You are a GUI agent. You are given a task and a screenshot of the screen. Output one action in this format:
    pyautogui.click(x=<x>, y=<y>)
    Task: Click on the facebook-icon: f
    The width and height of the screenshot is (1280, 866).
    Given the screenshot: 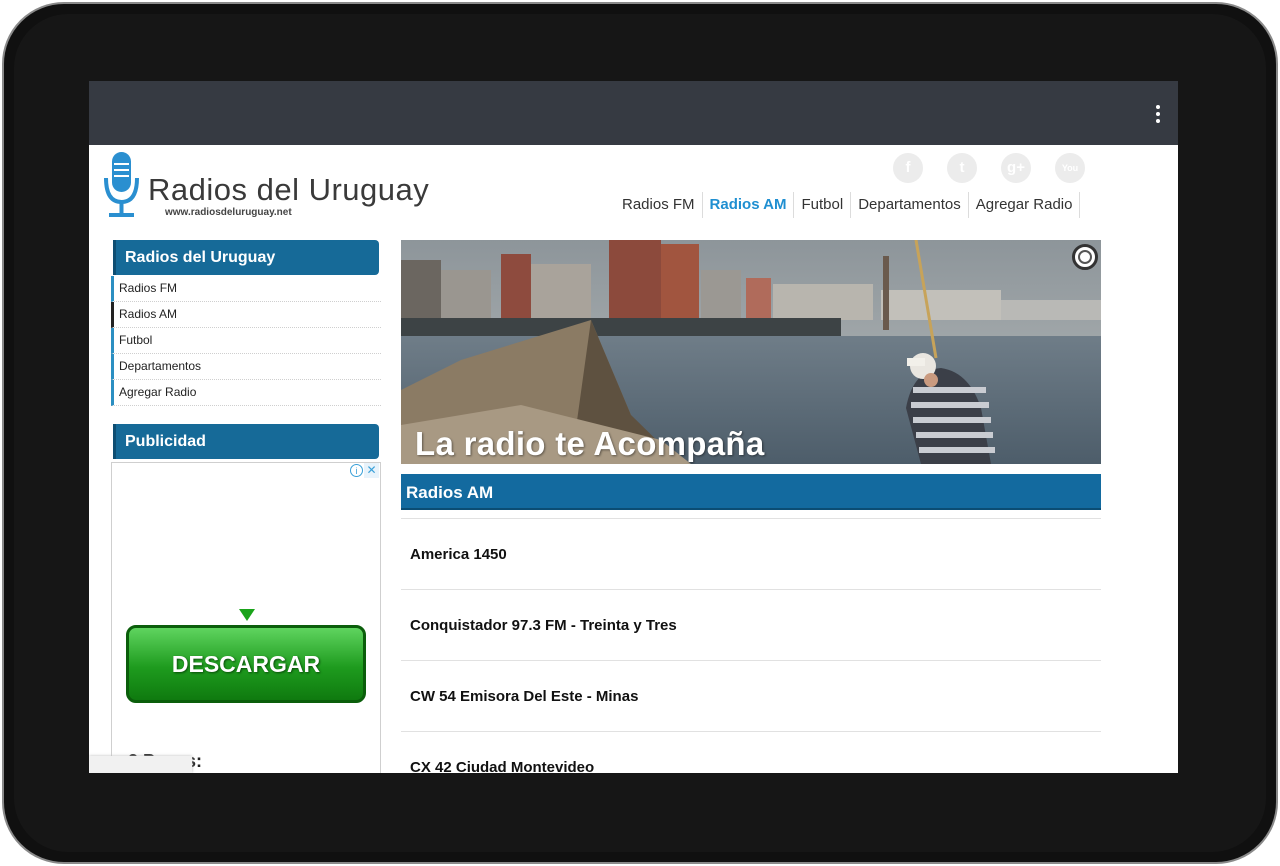 What is the action you would take?
    pyautogui.click(x=908, y=168)
    